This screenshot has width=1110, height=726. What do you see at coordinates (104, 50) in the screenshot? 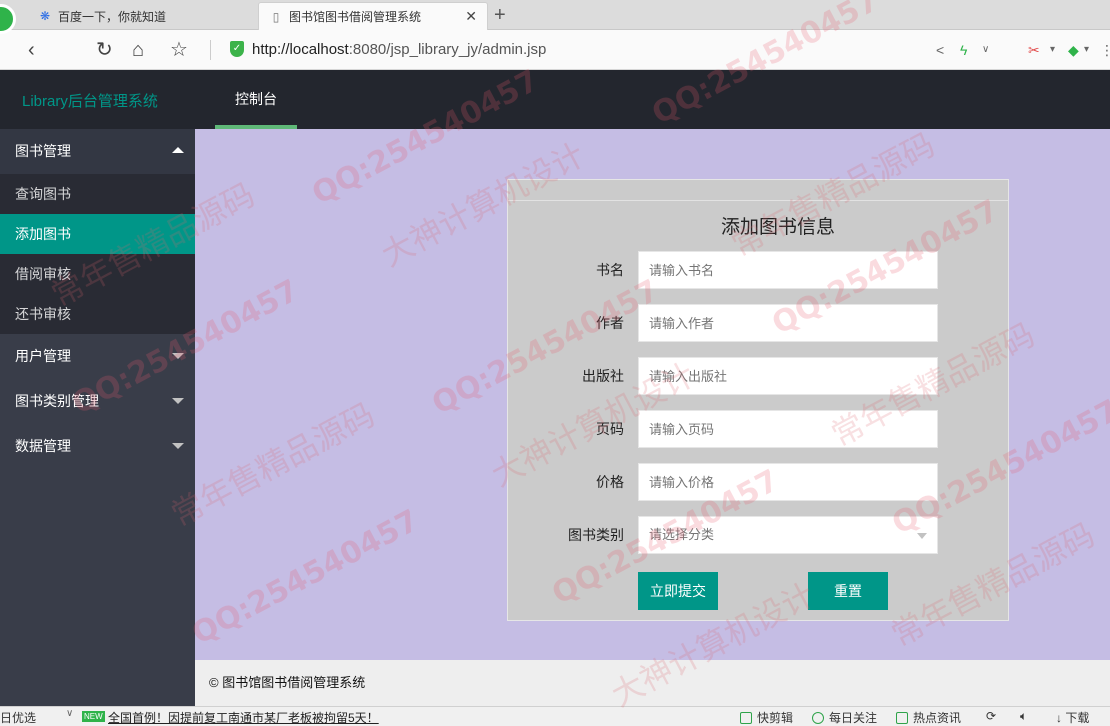
I see `reload-icon: ↻` at bounding box center [104, 50].